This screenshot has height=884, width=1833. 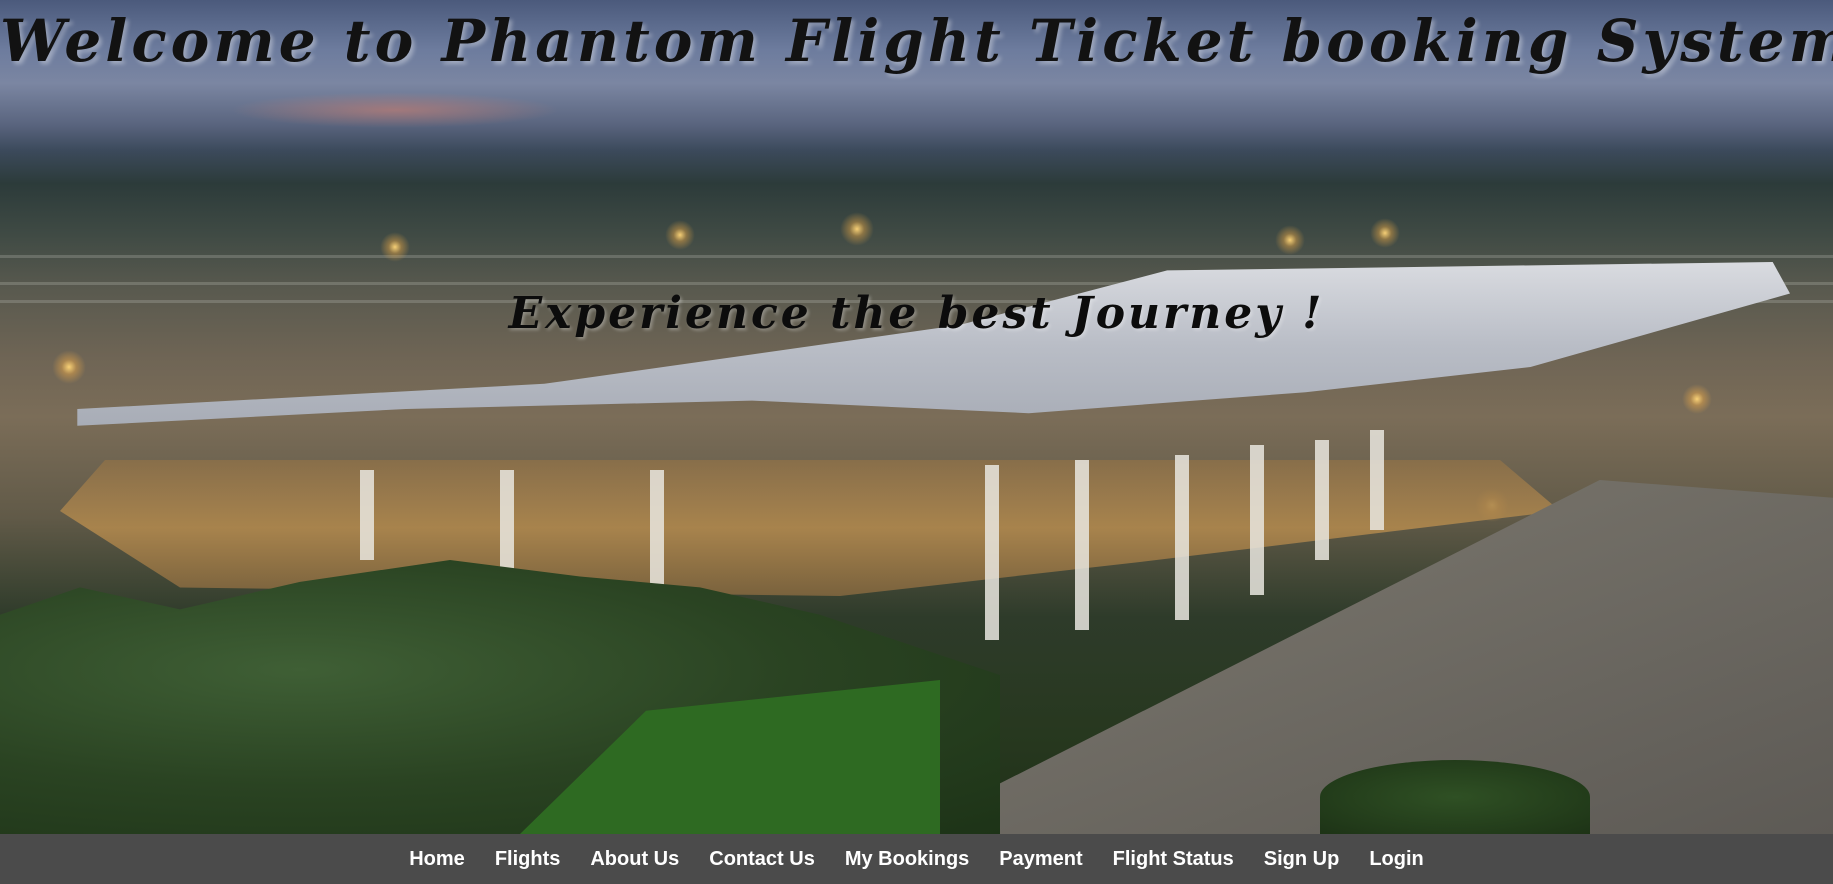 What do you see at coordinates (1396, 859) in the screenshot?
I see `nav-login-link: Login` at bounding box center [1396, 859].